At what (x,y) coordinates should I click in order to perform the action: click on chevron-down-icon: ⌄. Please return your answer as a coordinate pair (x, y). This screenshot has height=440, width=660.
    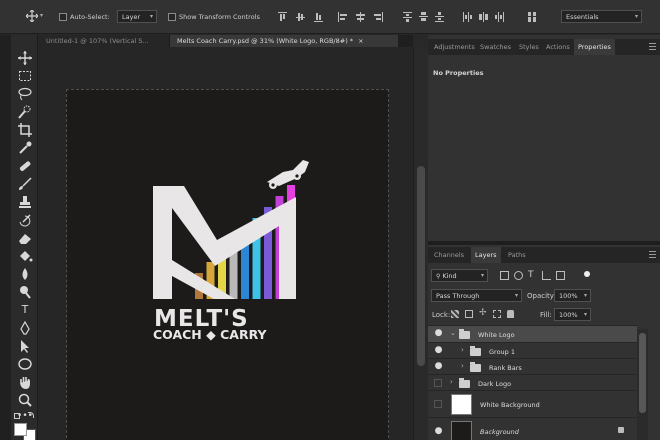
    Looking at the image, I should click on (453, 333).